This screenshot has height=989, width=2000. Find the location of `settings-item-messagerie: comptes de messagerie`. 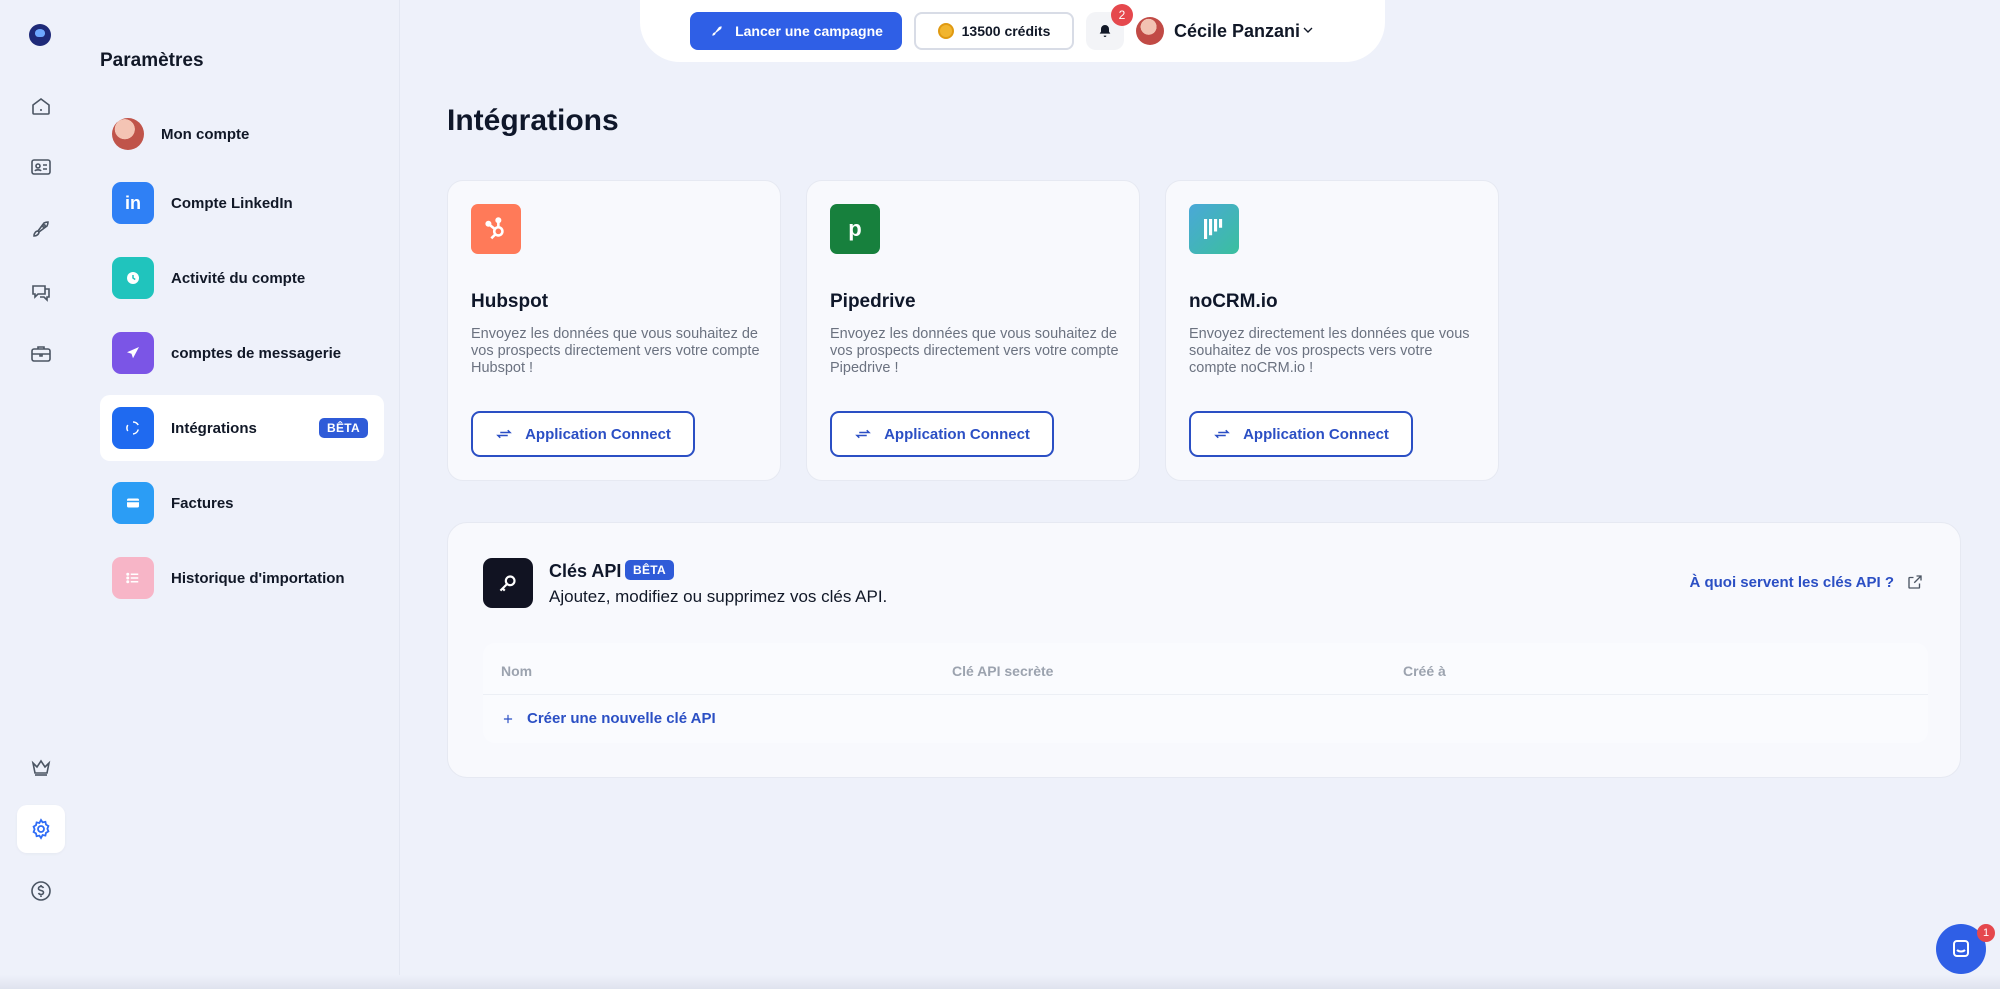

settings-item-messagerie: comptes de messagerie is located at coordinates (242, 353).